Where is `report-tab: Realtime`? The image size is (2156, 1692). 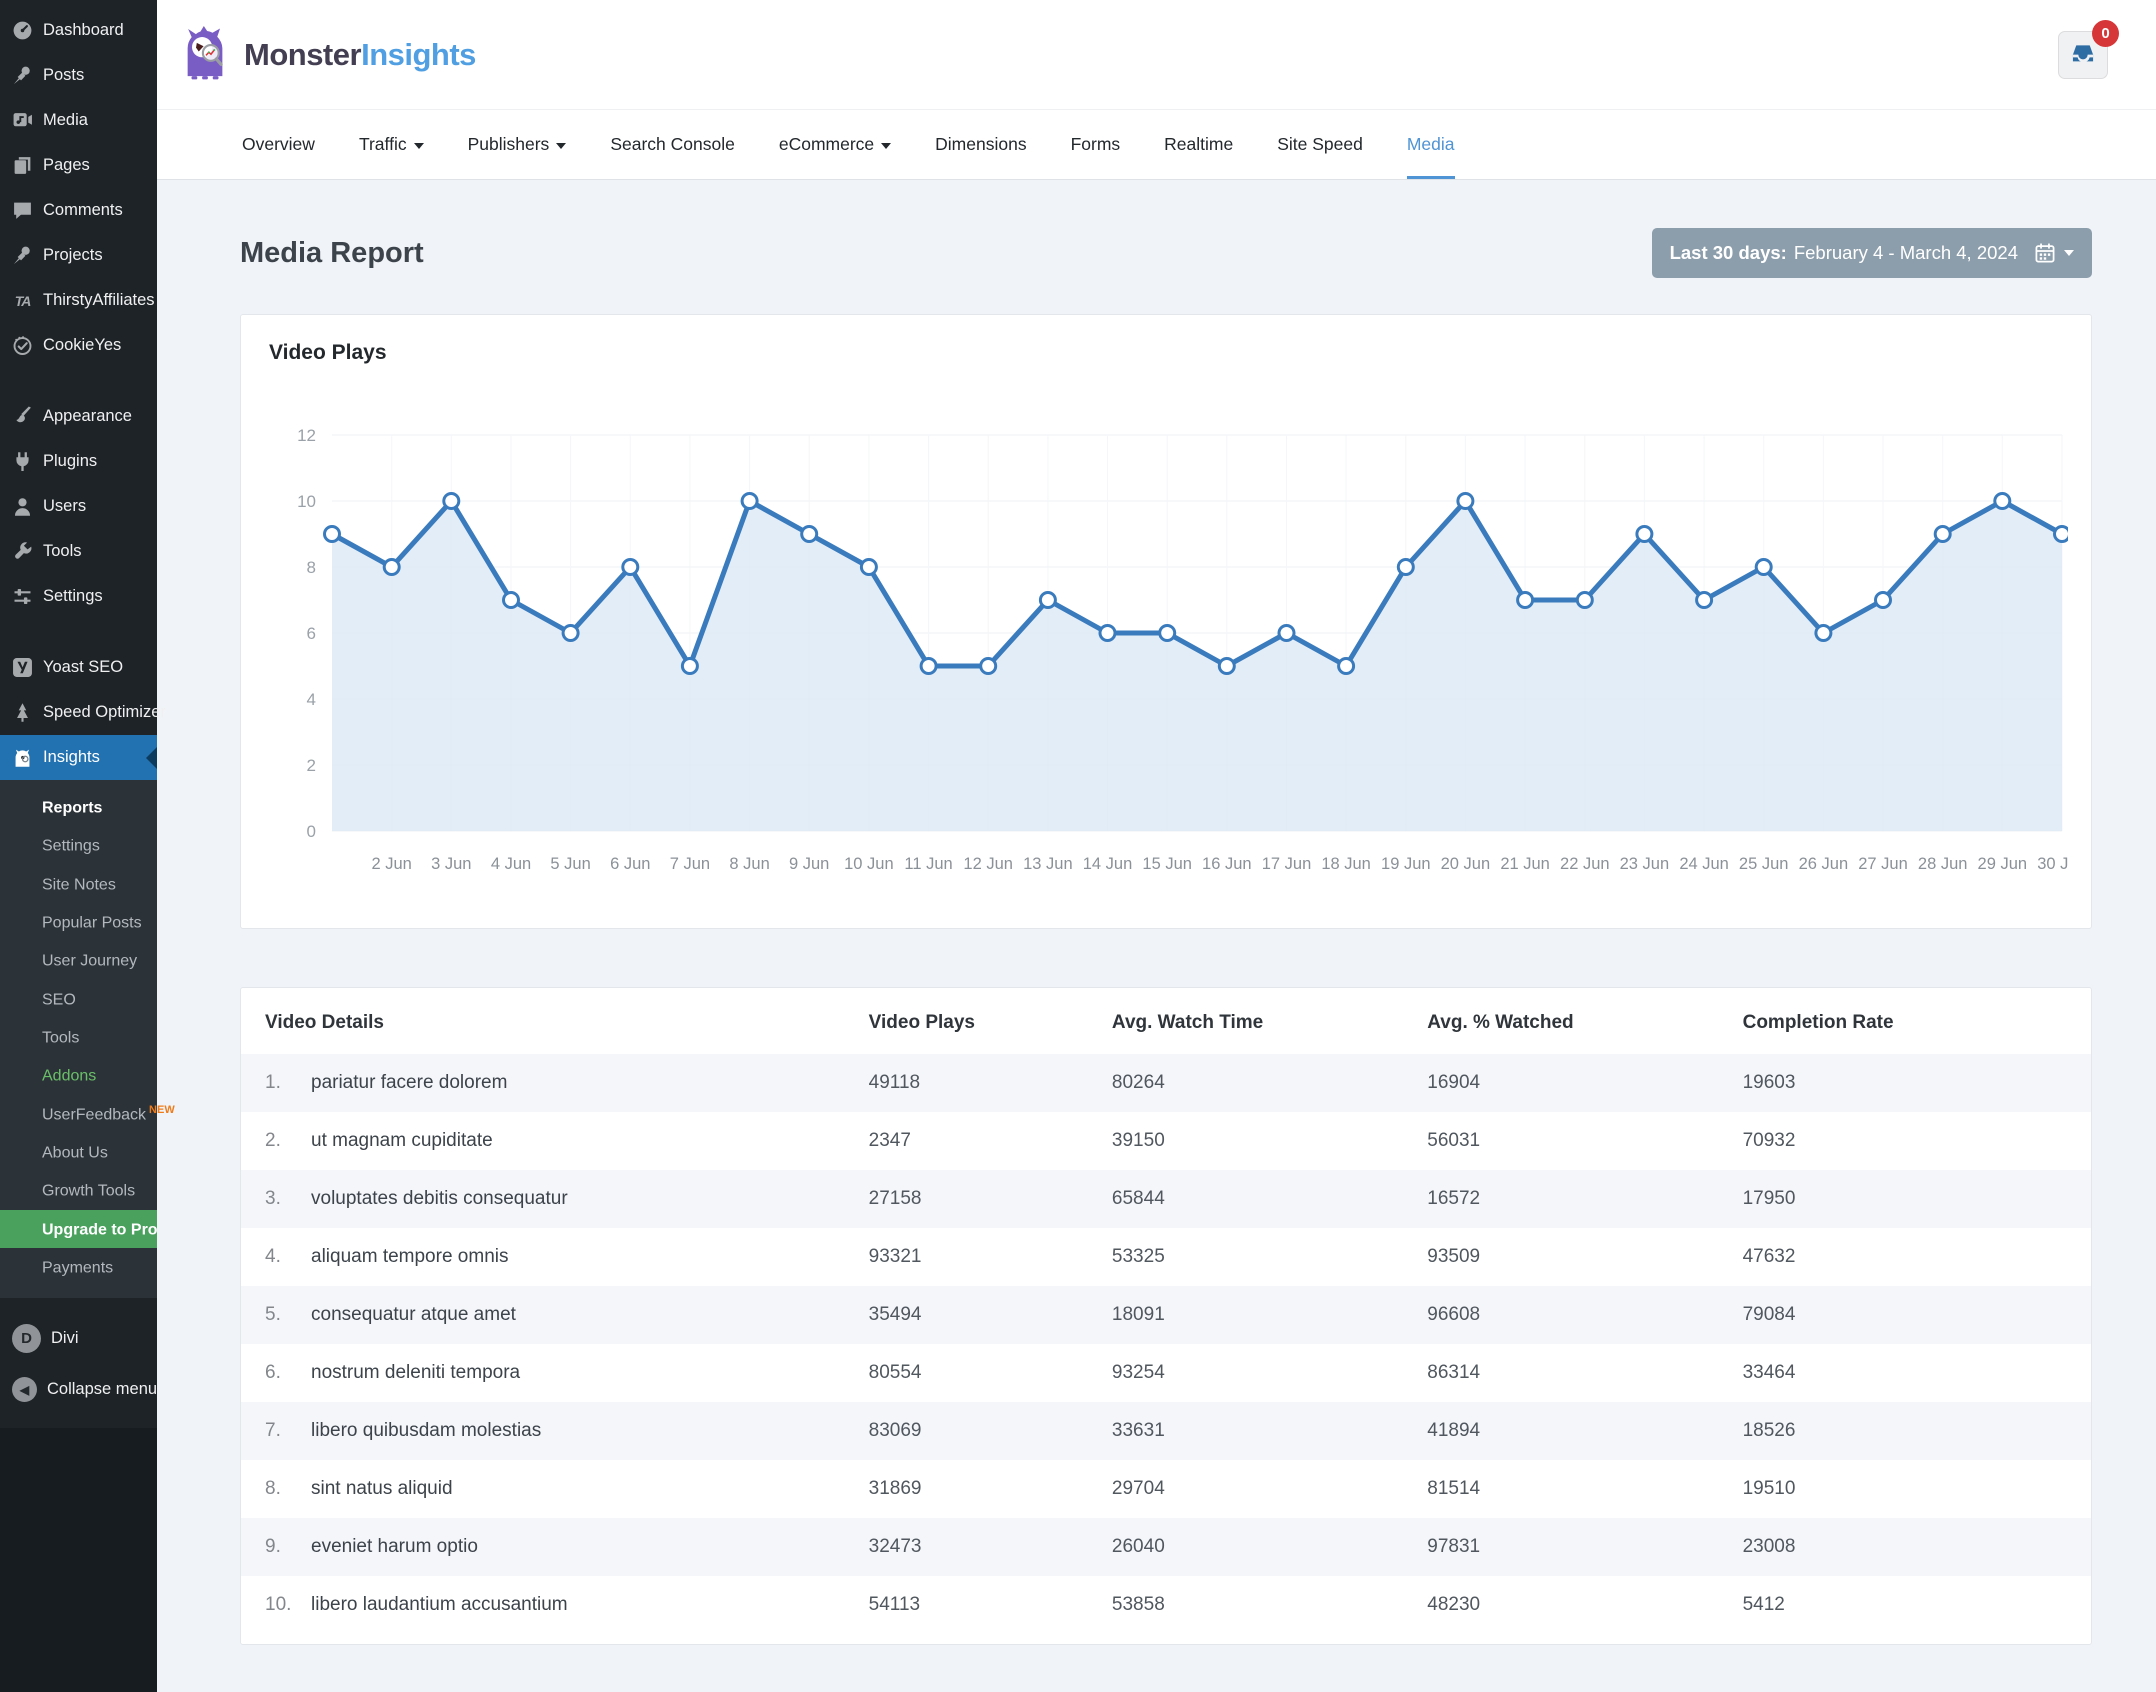 report-tab: Realtime is located at coordinates (1198, 144).